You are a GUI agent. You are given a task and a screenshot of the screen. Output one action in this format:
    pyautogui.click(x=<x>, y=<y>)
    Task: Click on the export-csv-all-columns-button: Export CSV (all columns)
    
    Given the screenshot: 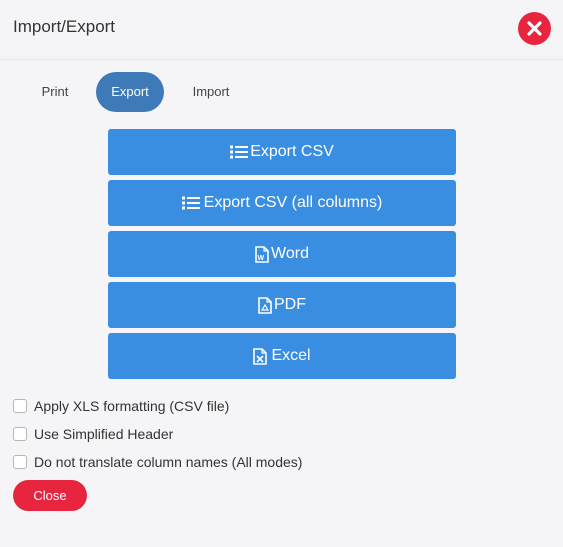 What is the action you would take?
    pyautogui.click(x=282, y=203)
    